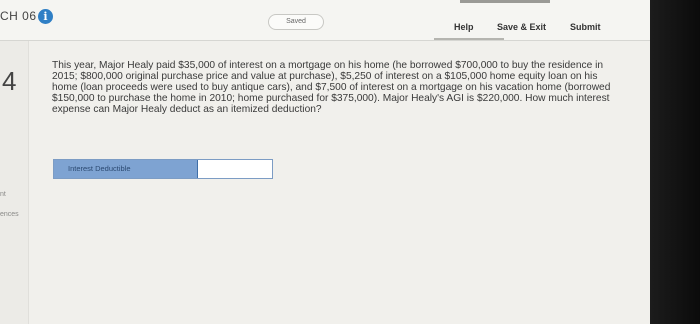  What do you see at coordinates (585, 27) in the screenshot?
I see `submit-button: Submit` at bounding box center [585, 27].